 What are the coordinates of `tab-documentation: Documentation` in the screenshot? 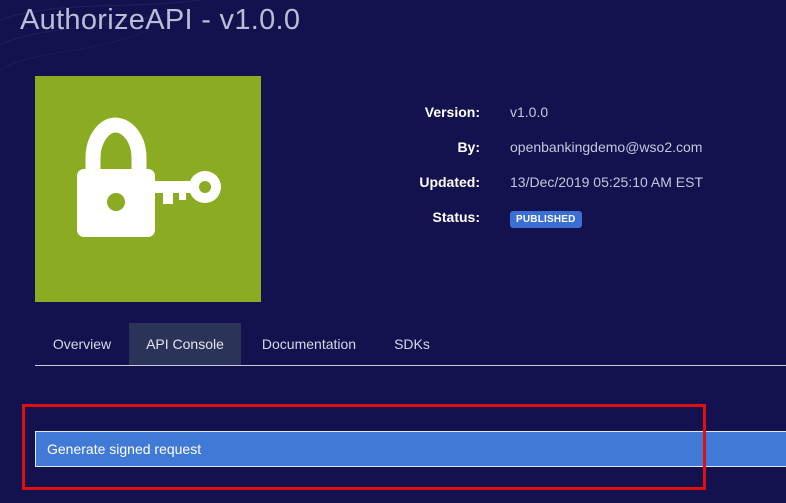 It's located at (309, 344).